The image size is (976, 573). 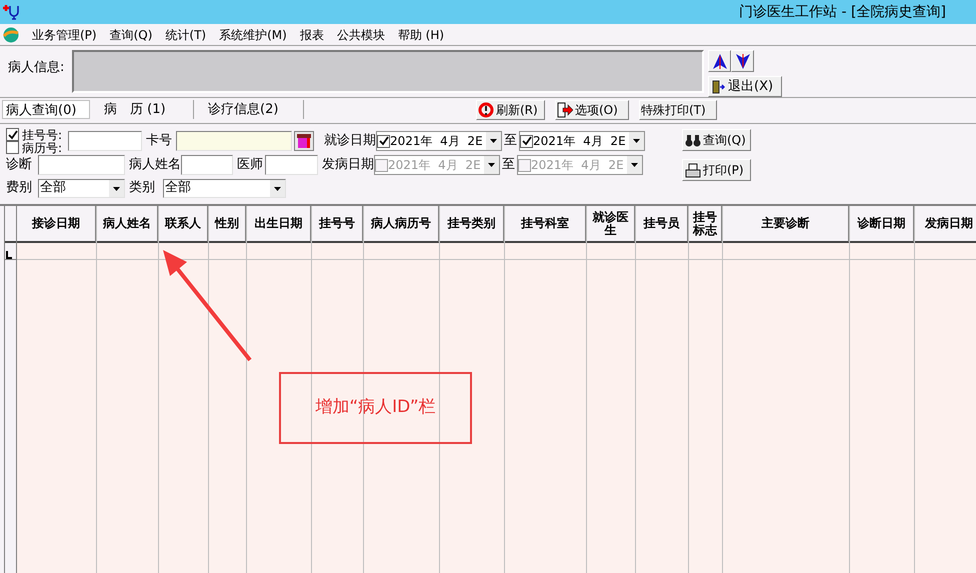 What do you see at coordinates (745, 86) in the screenshot?
I see `exit-button: 退出(X)` at bounding box center [745, 86].